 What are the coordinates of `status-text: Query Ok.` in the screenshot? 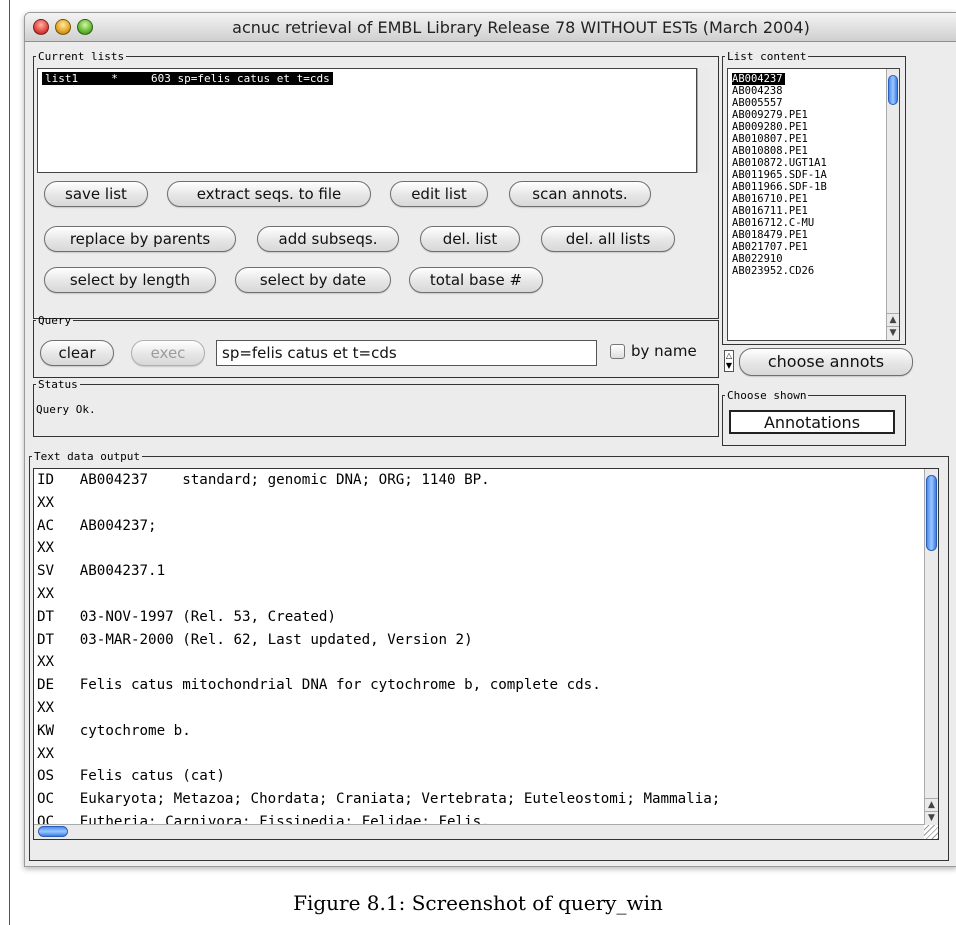 It's located at (66, 409).